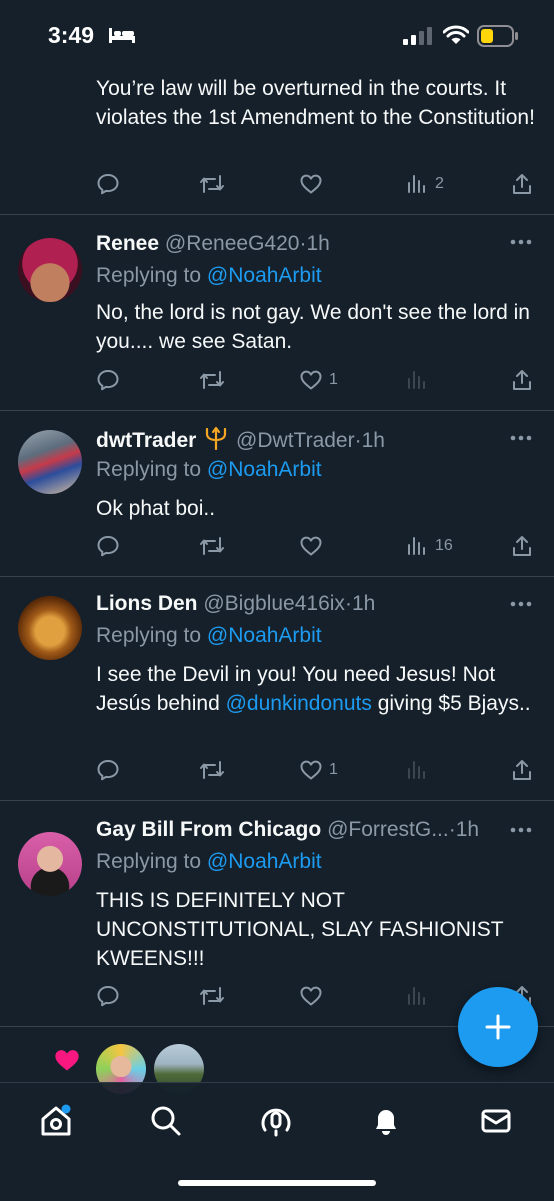  I want to click on display-name: Gay Bill From Chicago, so click(208, 829).